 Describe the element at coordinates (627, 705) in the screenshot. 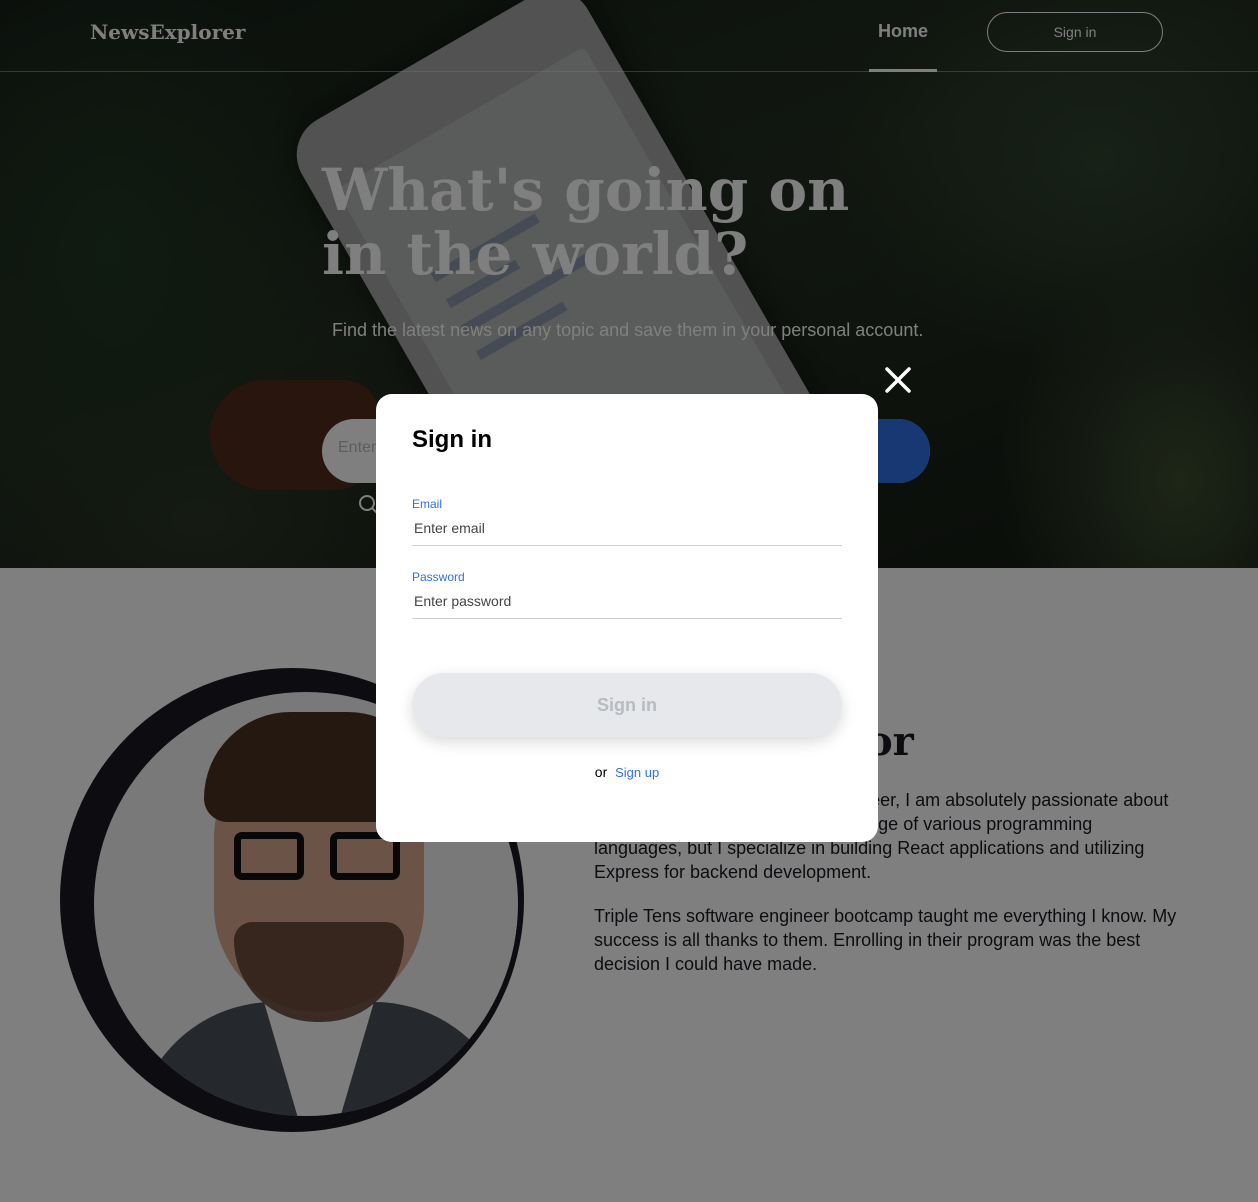

I see `signin-submit-button: Sign in` at that location.